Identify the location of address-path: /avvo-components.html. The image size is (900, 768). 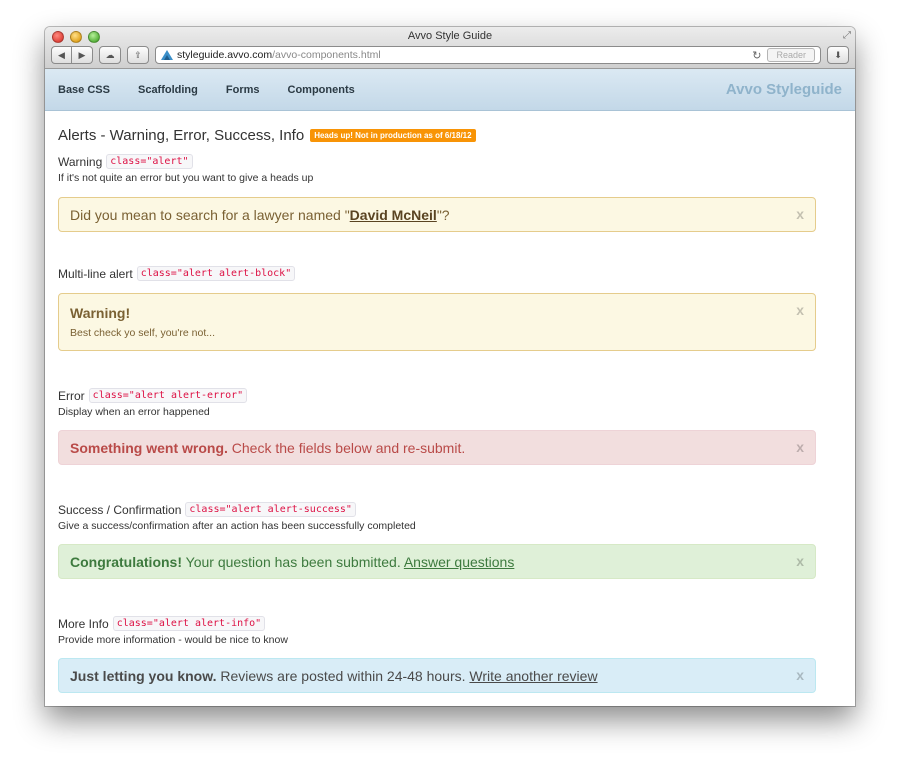
(326, 55).